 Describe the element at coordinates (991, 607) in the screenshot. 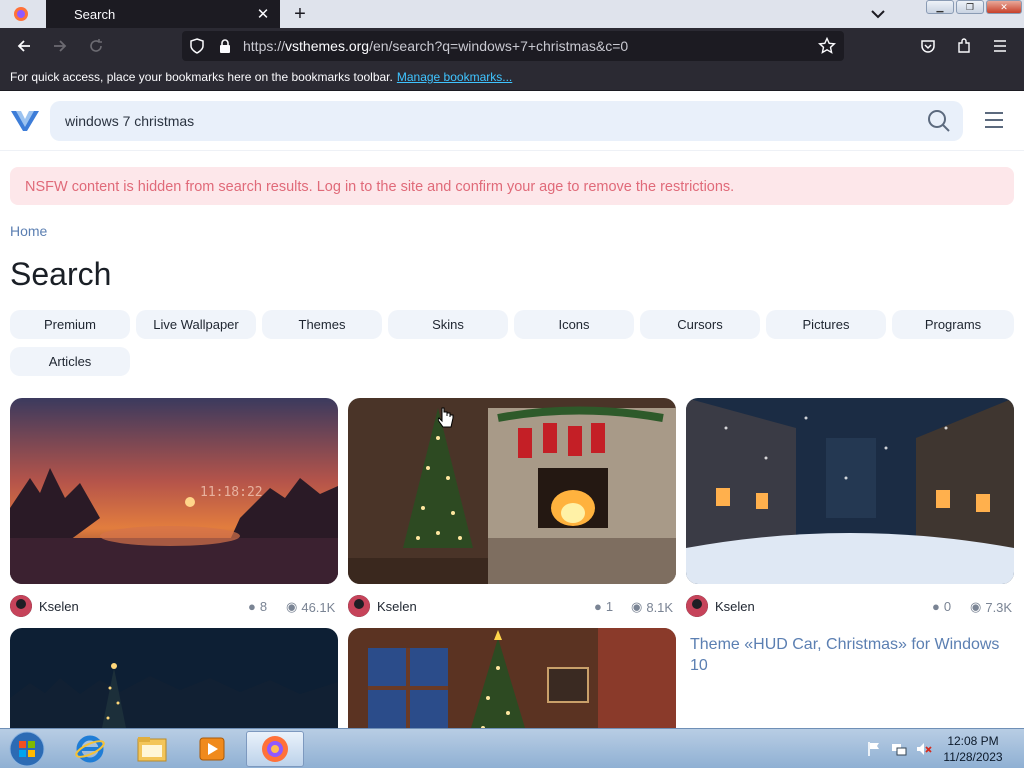

I see `view-count: ◉ 7.3K` at that location.